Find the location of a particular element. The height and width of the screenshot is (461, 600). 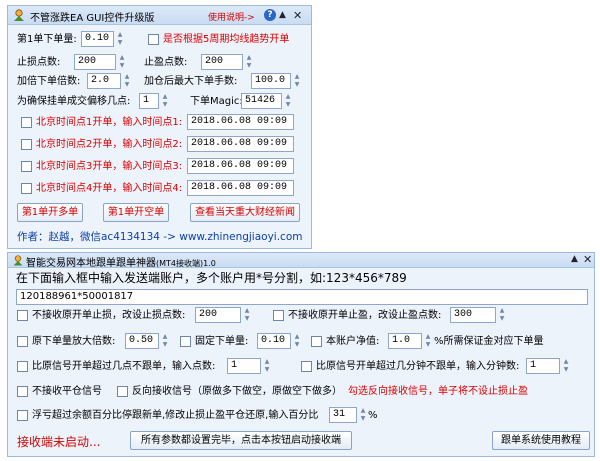

no-tp-label: 不接收原开单止盈，改设止盈点数: is located at coordinates (365, 315).